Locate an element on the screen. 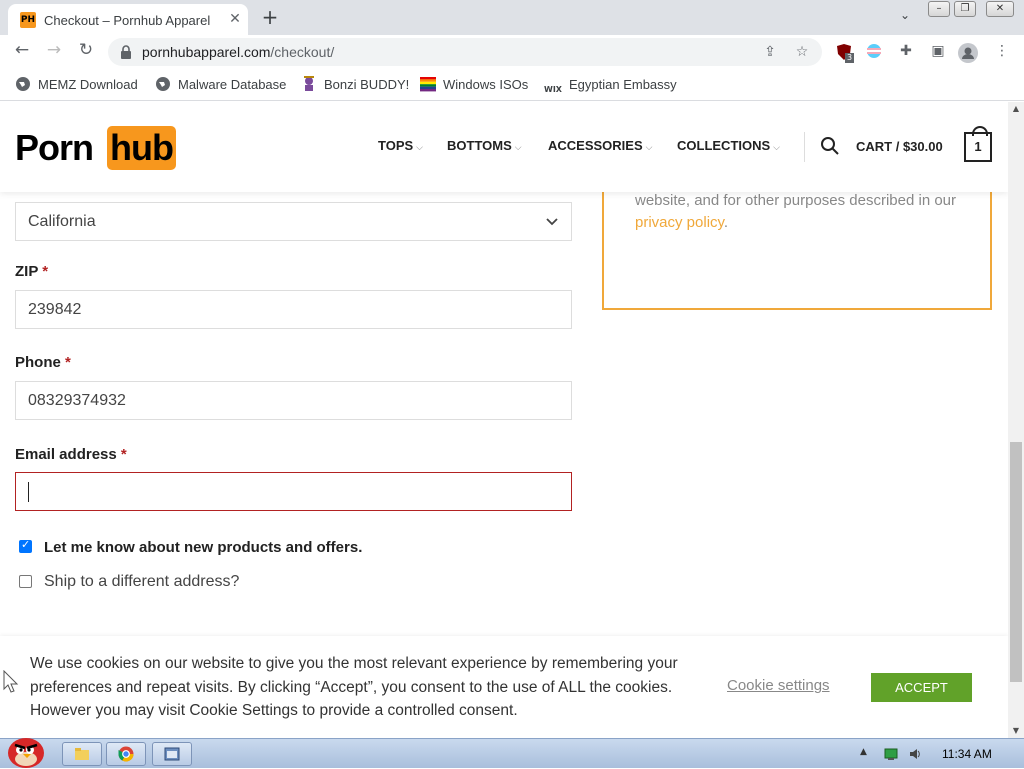 This screenshot has height=769, width=1024. tab-title: Checkout – Pornhub Apparel is located at coordinates (127, 20).